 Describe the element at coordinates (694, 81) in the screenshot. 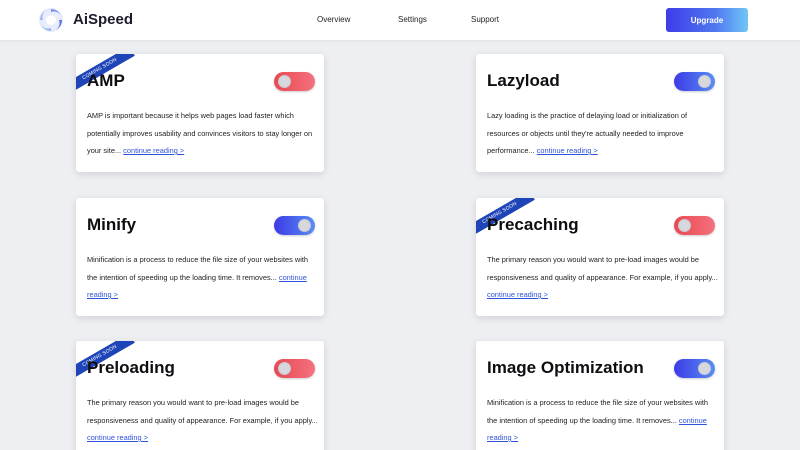

I see `lazyload-toggle` at that location.